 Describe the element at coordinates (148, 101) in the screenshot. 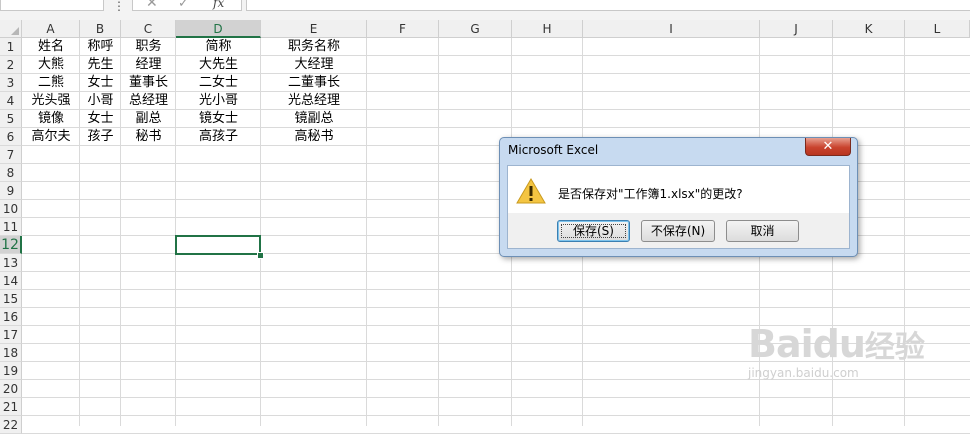

I see `cell-c4: 总经理` at that location.